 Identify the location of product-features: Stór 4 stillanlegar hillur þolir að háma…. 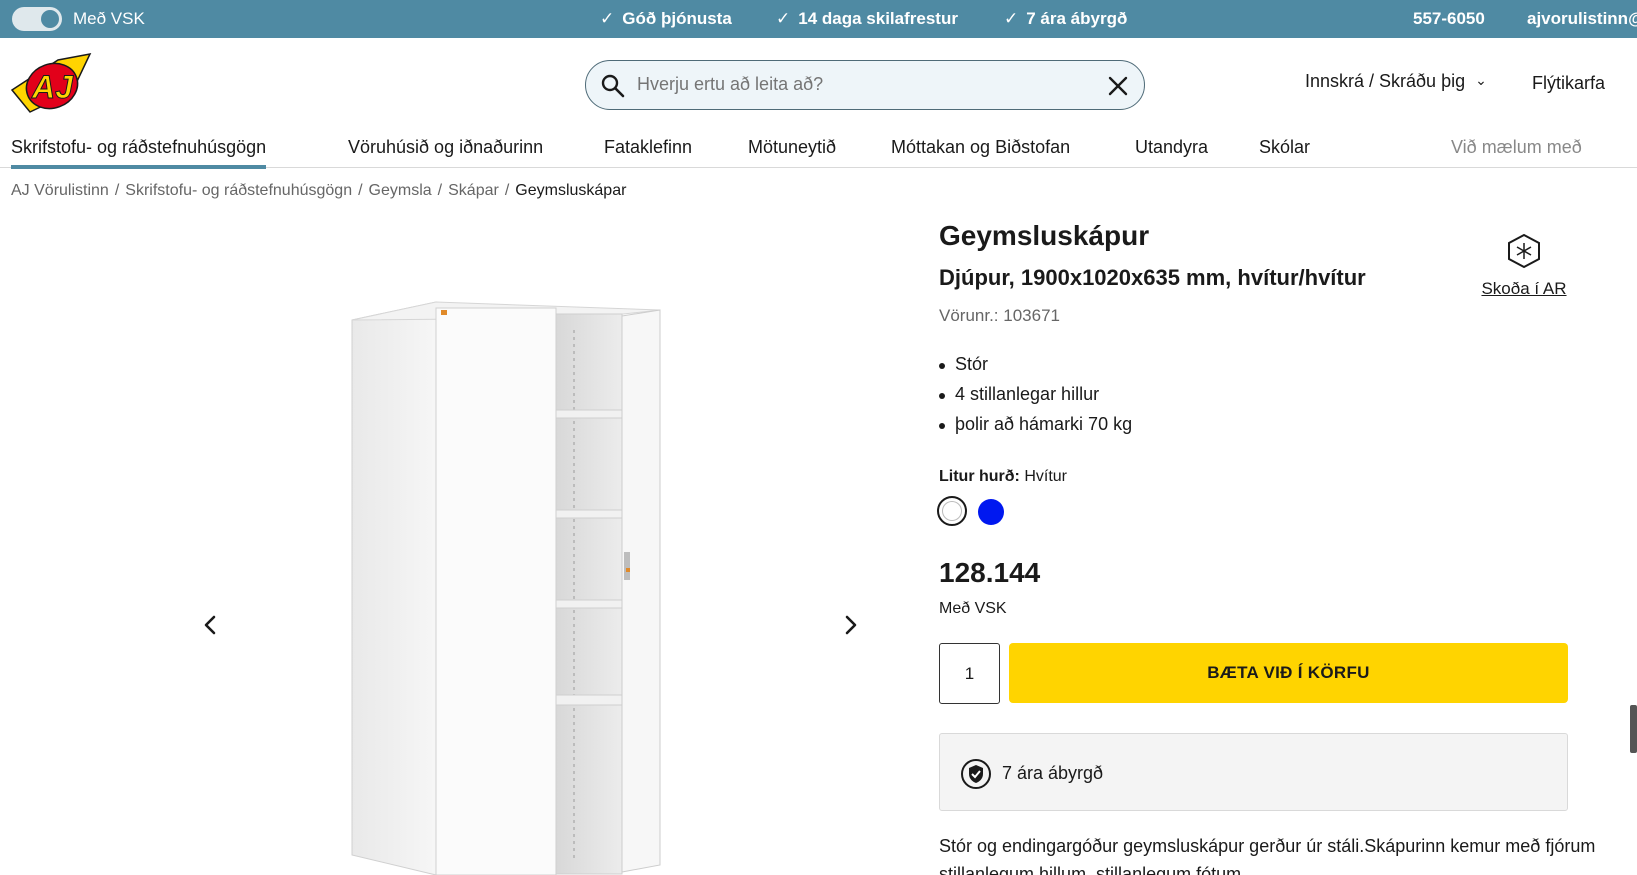
(1035, 399).